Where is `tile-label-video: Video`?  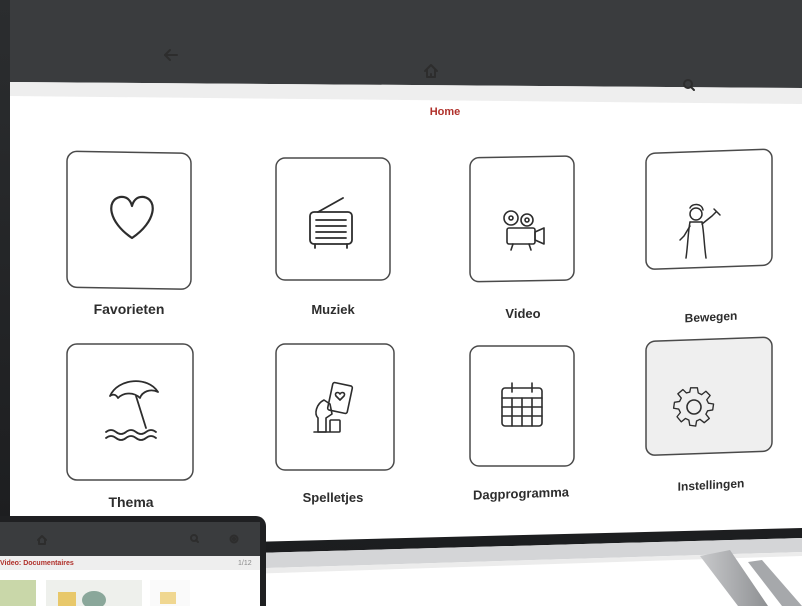 tile-label-video: Video is located at coordinates (523, 313).